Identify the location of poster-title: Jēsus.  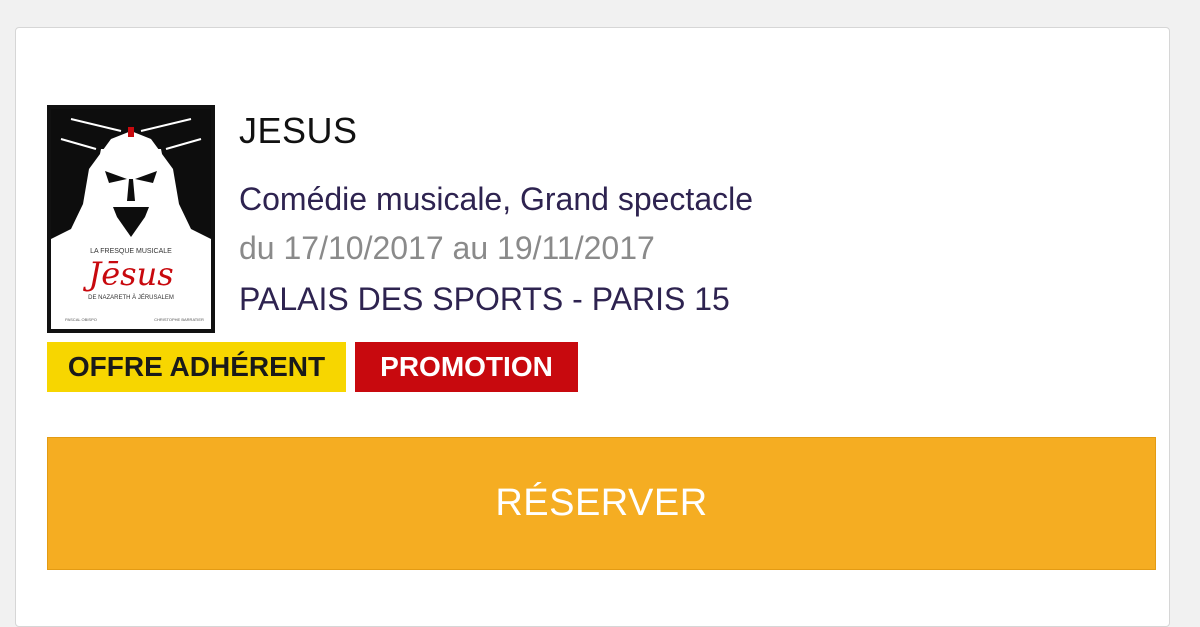
(127, 274).